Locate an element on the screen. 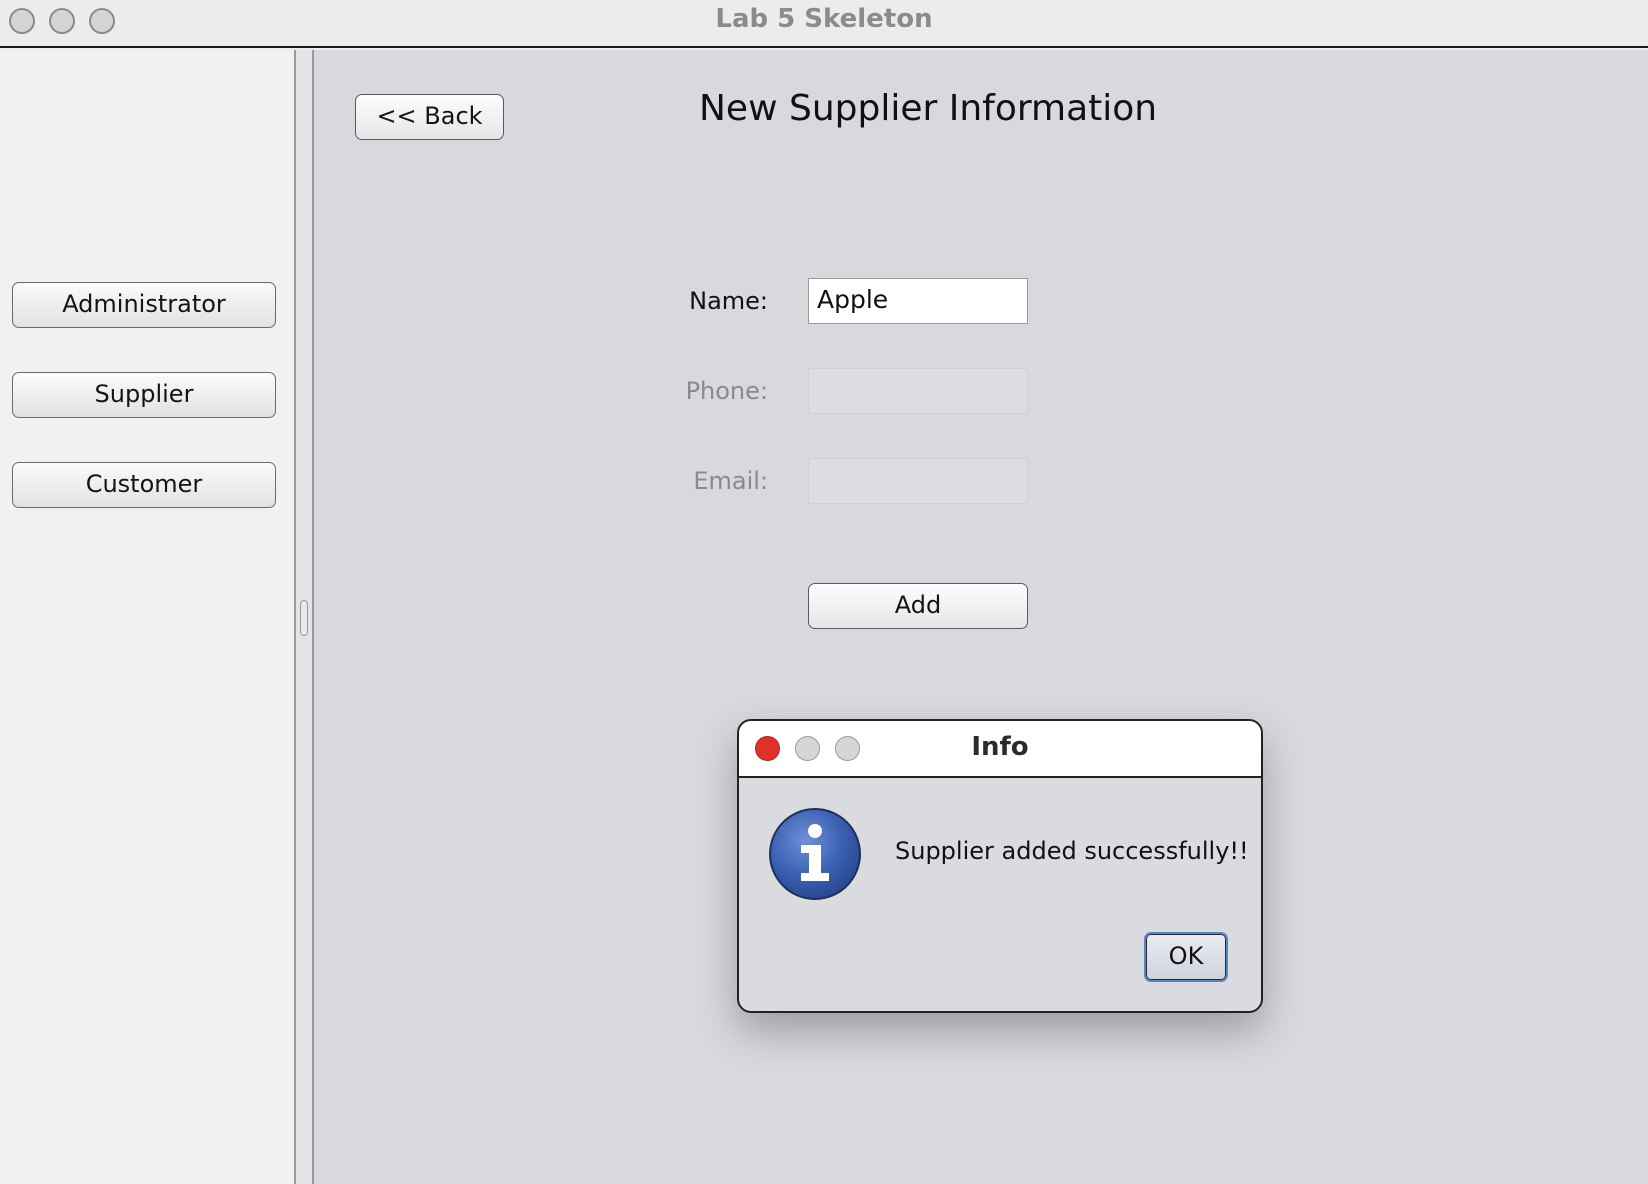 The width and height of the screenshot is (1648, 1184). info-dialog: Info Supplier added successfully!! OK is located at coordinates (1000, 866).